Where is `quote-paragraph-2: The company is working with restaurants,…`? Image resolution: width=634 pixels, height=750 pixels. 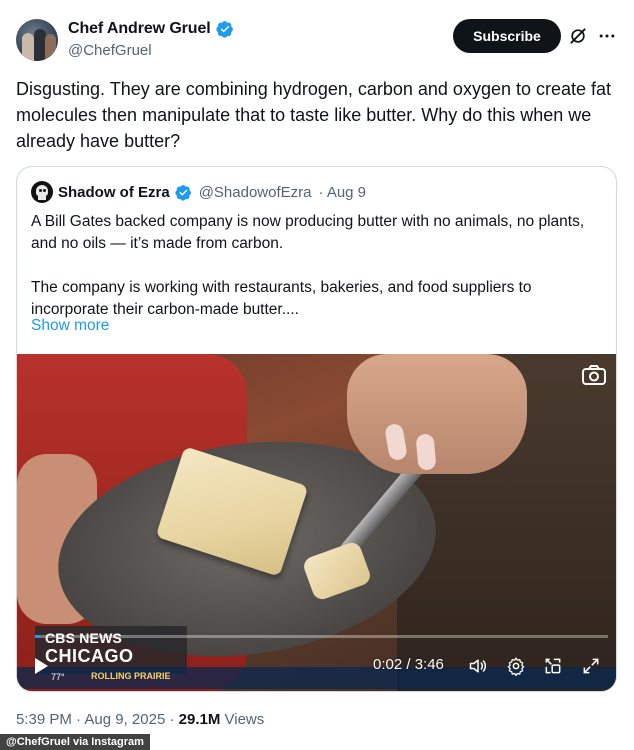 quote-paragraph-2: The company is working with restaurants,… is located at coordinates (281, 298).